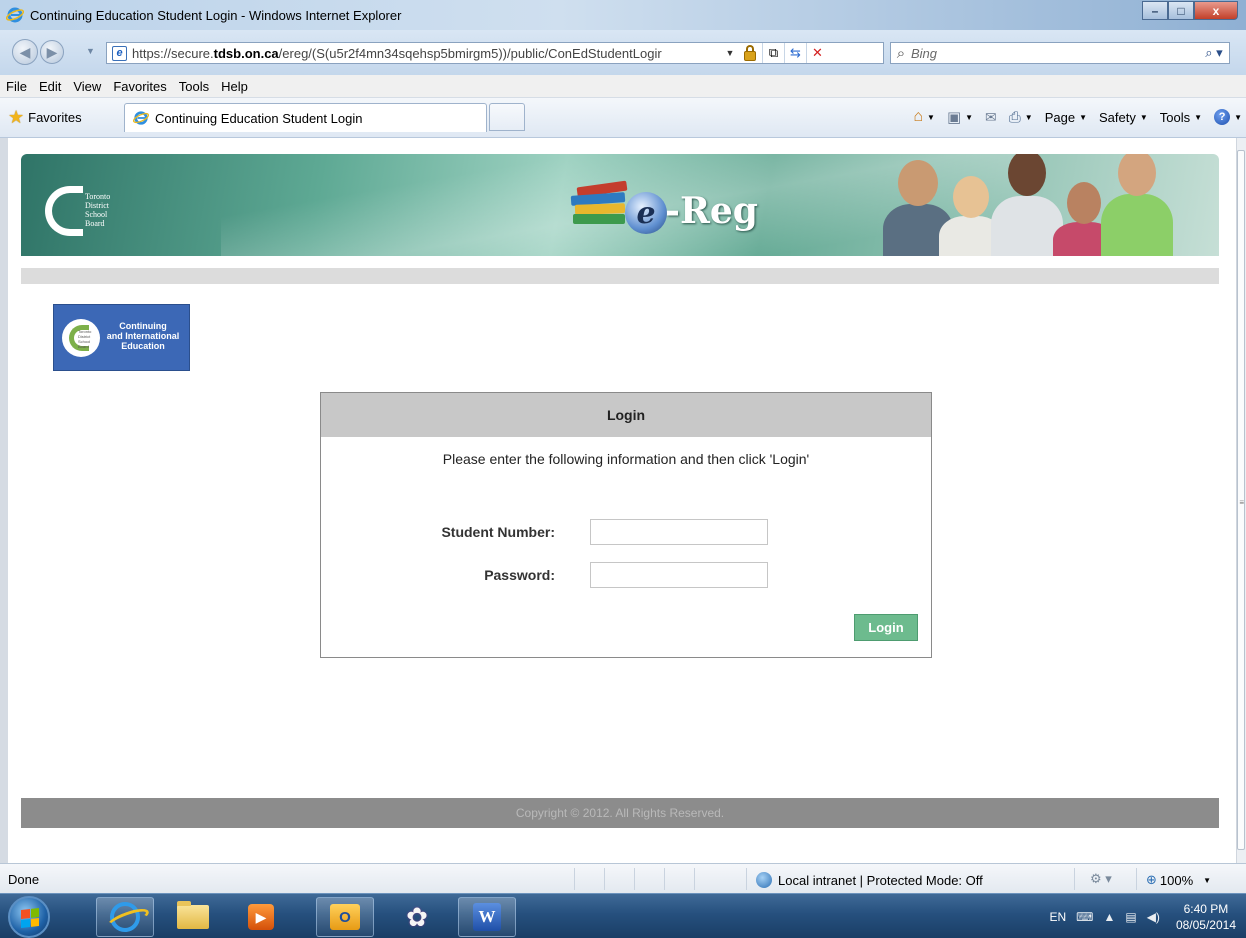 This screenshot has width=1246, height=938. I want to click on forward-button: ▶, so click(52, 52).